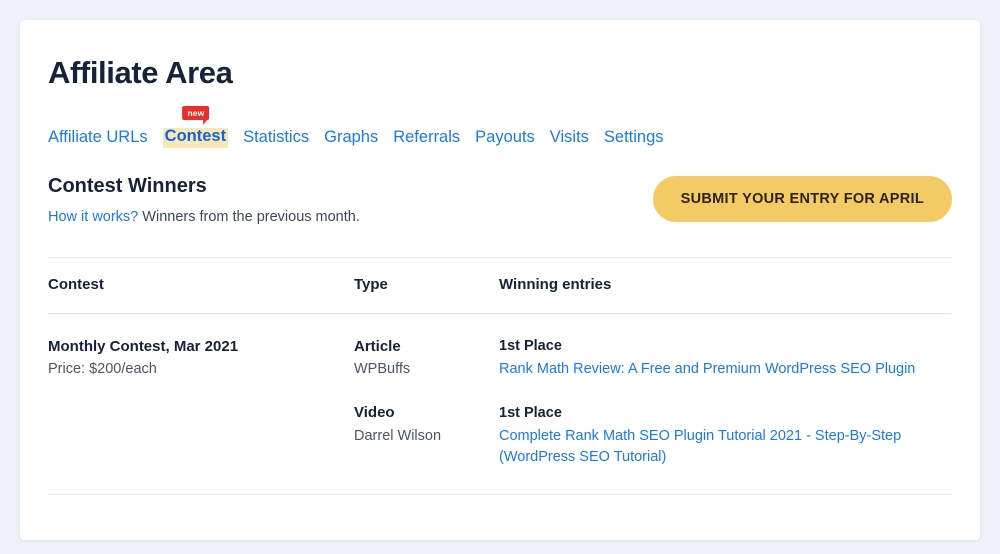 This screenshot has height=554, width=1000. What do you see at coordinates (398, 435) in the screenshot?
I see `type-author-video: Darrel Wilson` at bounding box center [398, 435].